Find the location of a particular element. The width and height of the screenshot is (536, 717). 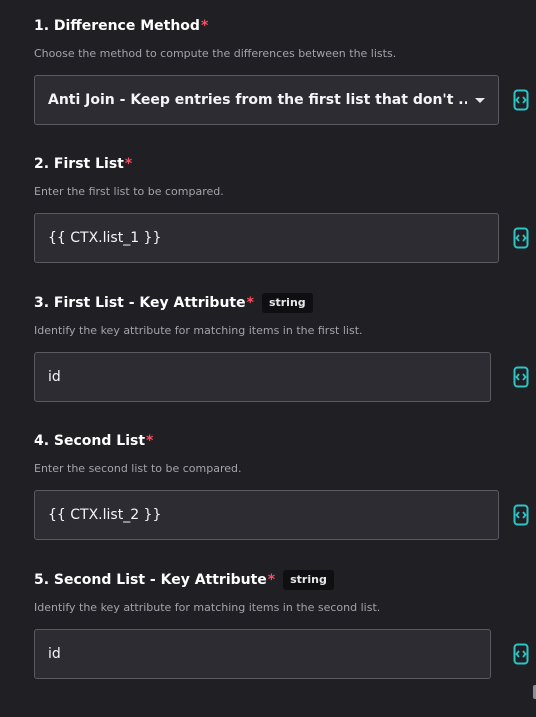

field-description: Enter the first list to be compared. is located at coordinates (129, 191).